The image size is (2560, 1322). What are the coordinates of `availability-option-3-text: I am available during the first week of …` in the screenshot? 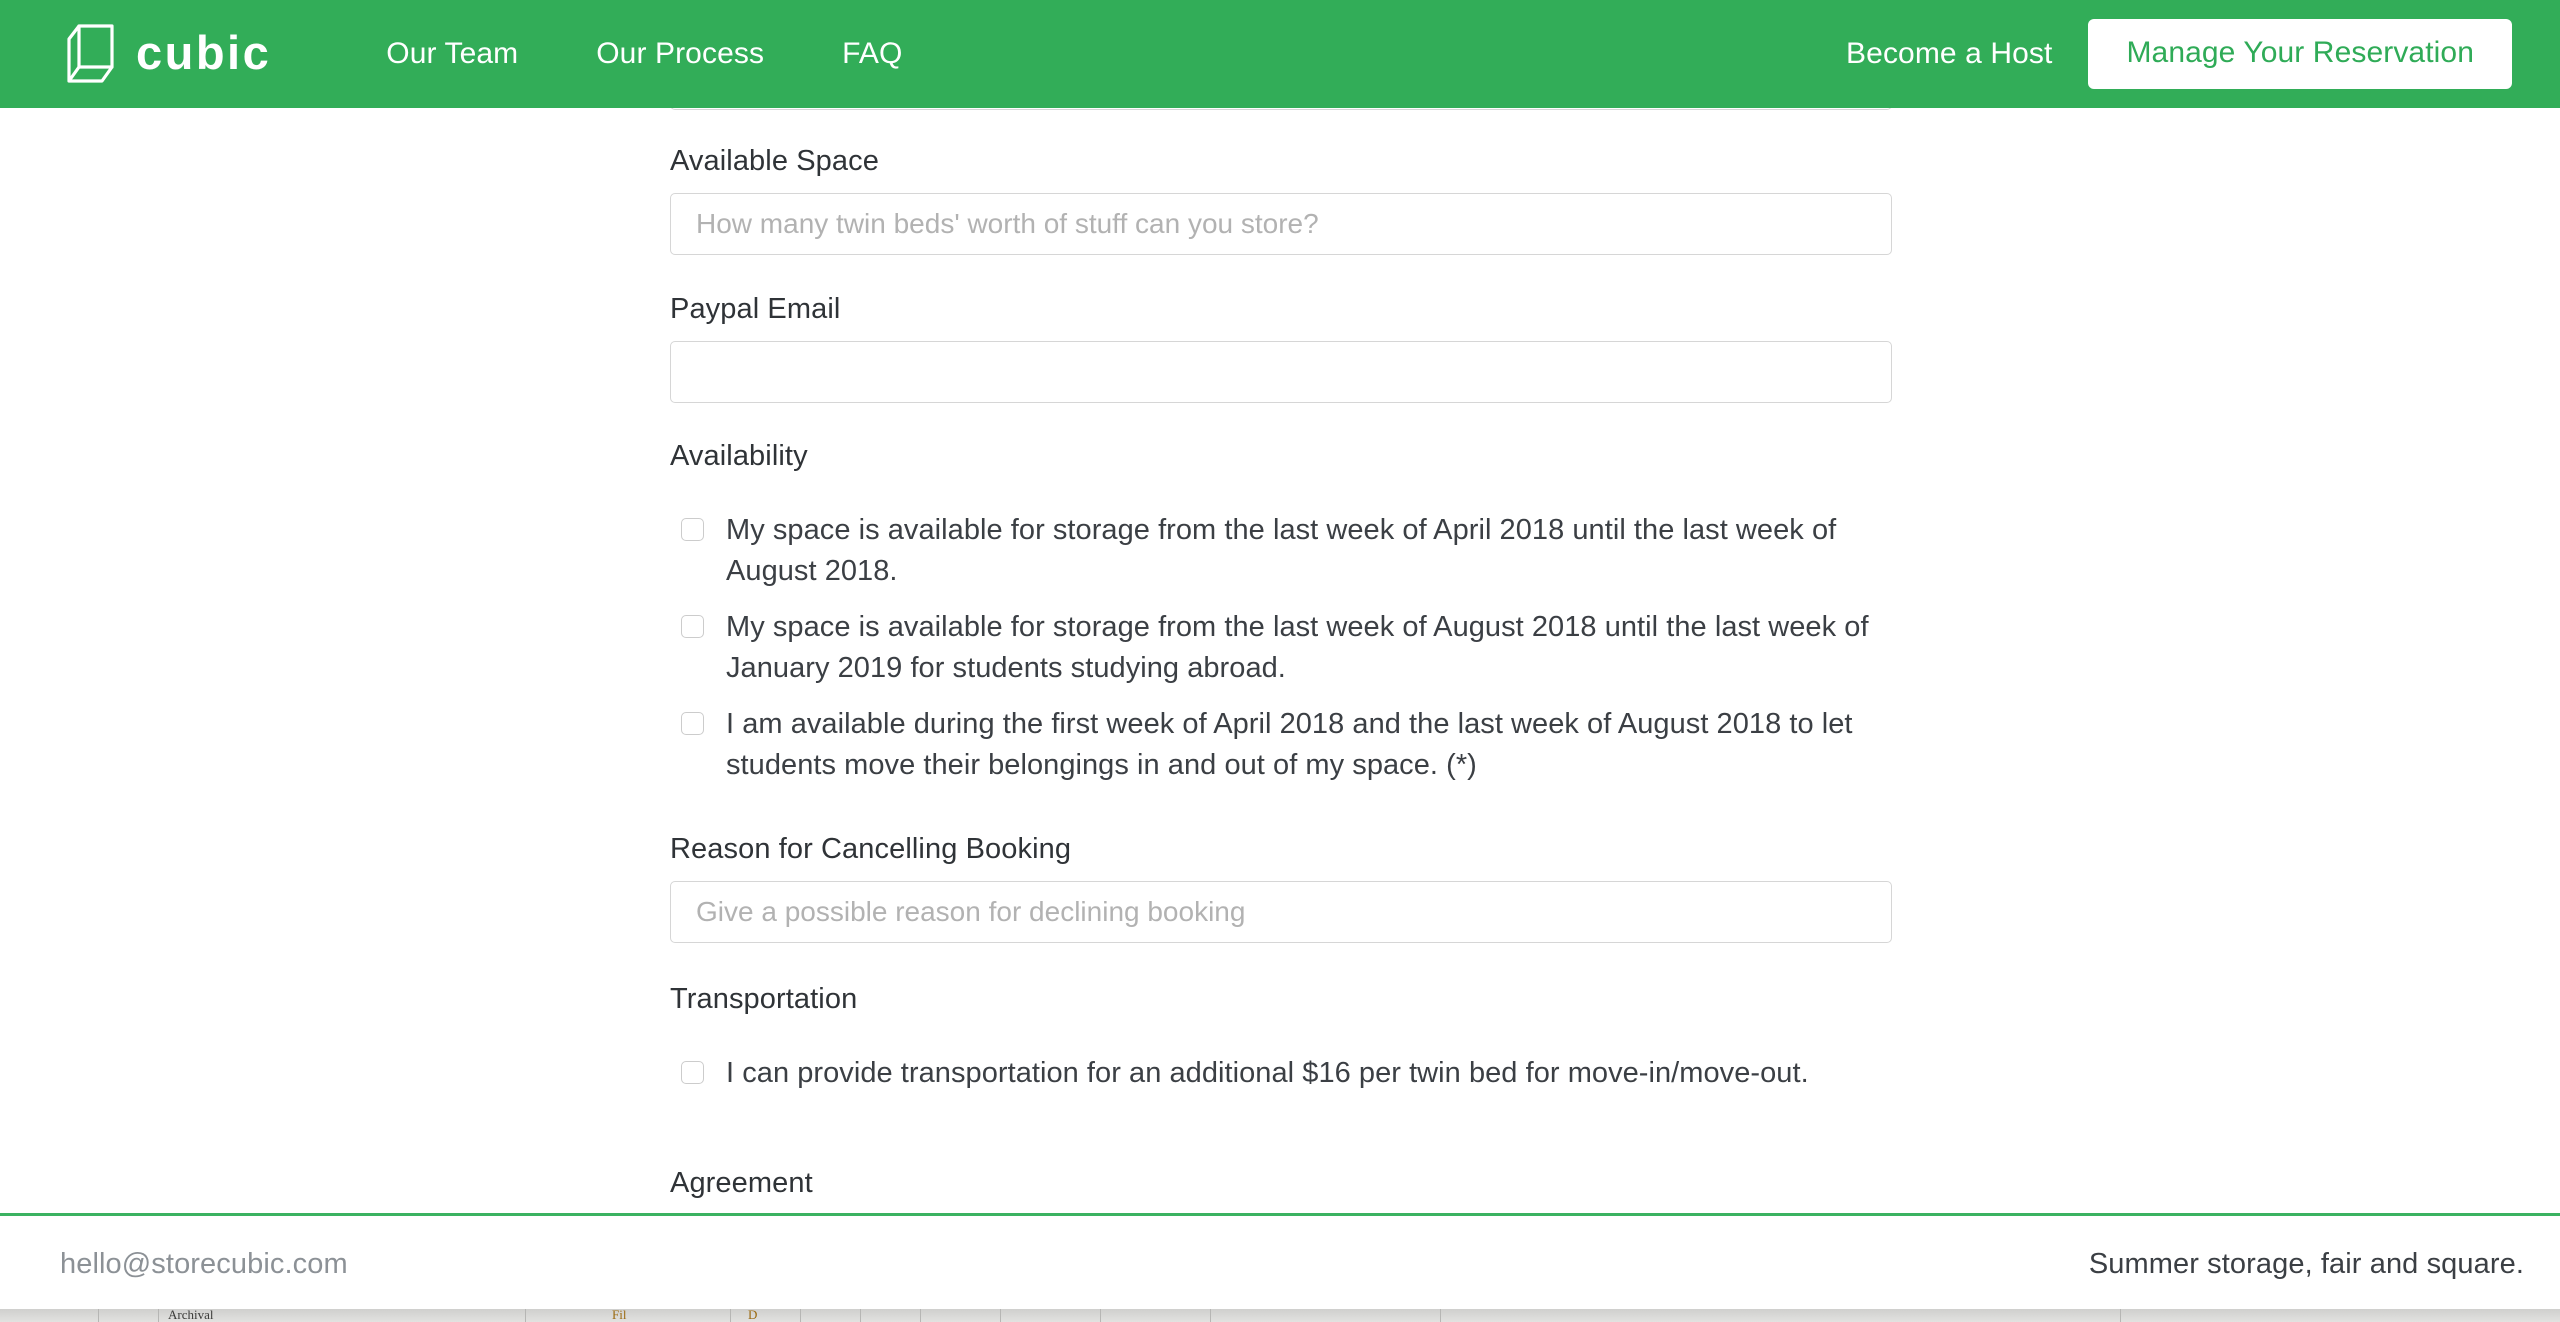 It's located at (1289, 744).